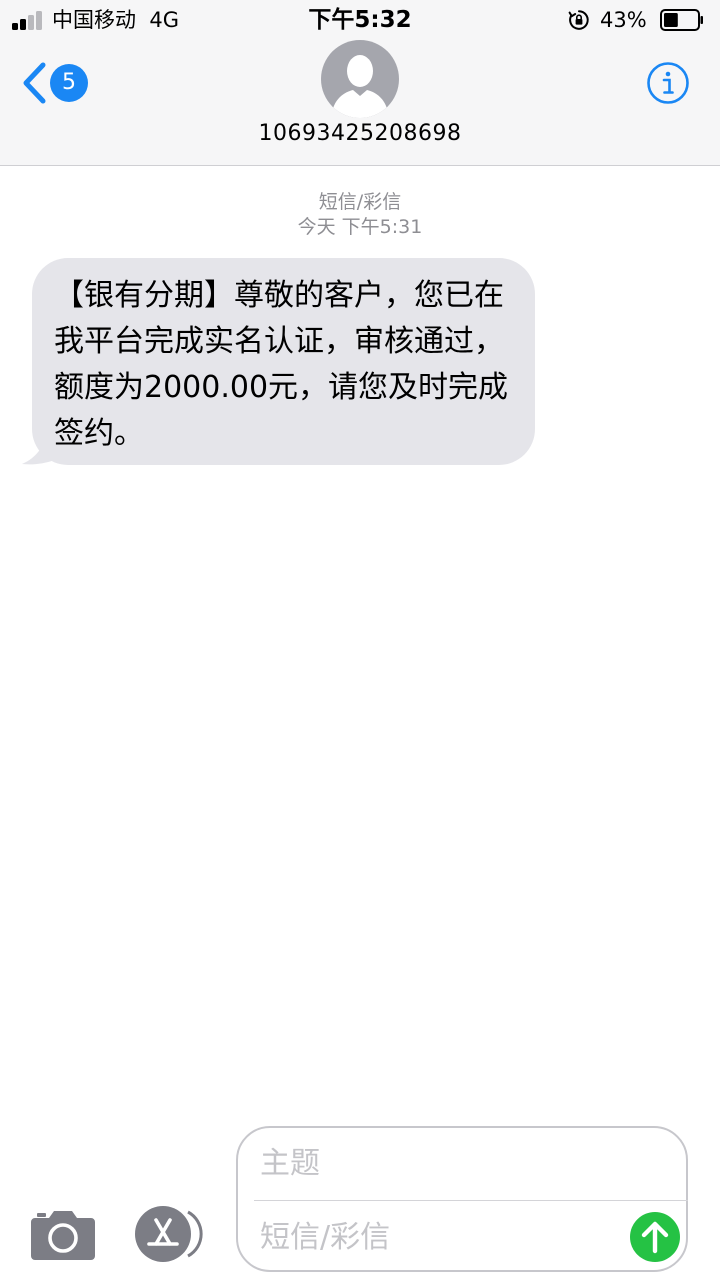 This screenshot has width=720, height=1280. What do you see at coordinates (360, 202) in the screenshot?
I see `message-type-label: 短信/彩信` at bounding box center [360, 202].